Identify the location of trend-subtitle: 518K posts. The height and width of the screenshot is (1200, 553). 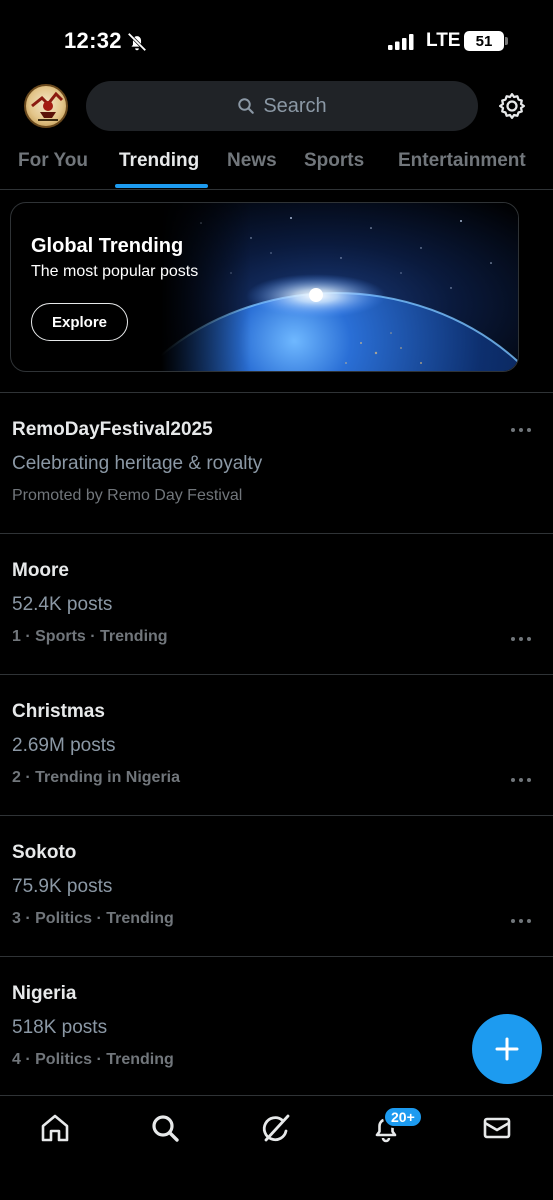
(60, 1027).